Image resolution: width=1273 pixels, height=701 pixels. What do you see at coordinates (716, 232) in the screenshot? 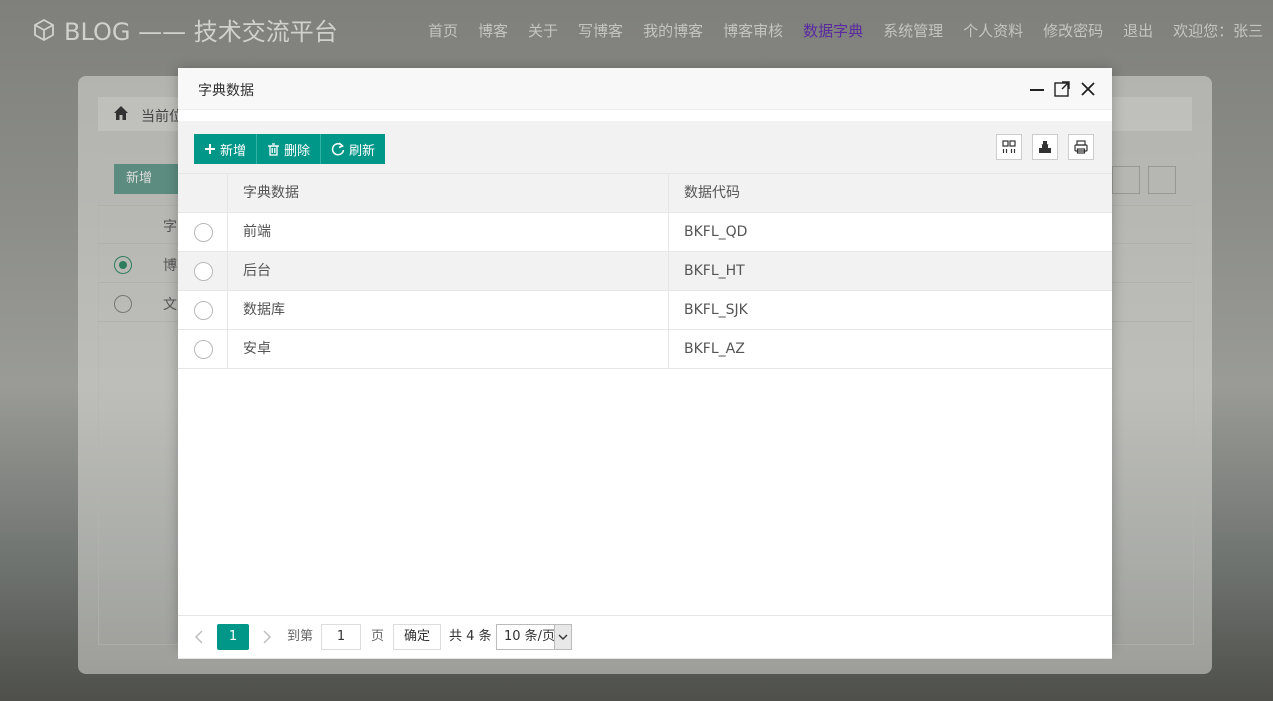
I see `row-data-code: BKFL_QD` at bounding box center [716, 232].